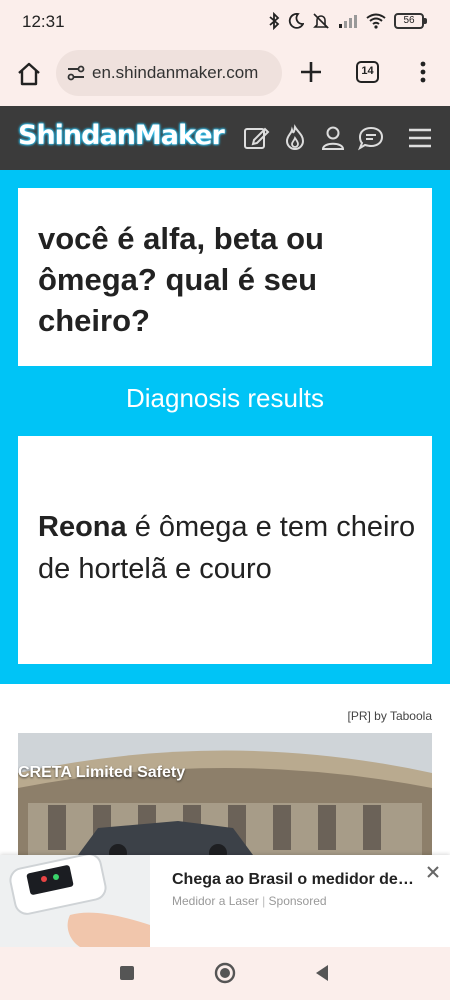 Image resolution: width=450 pixels, height=1000 pixels. What do you see at coordinates (321, 21) in the screenshot?
I see `mute-icon` at bounding box center [321, 21].